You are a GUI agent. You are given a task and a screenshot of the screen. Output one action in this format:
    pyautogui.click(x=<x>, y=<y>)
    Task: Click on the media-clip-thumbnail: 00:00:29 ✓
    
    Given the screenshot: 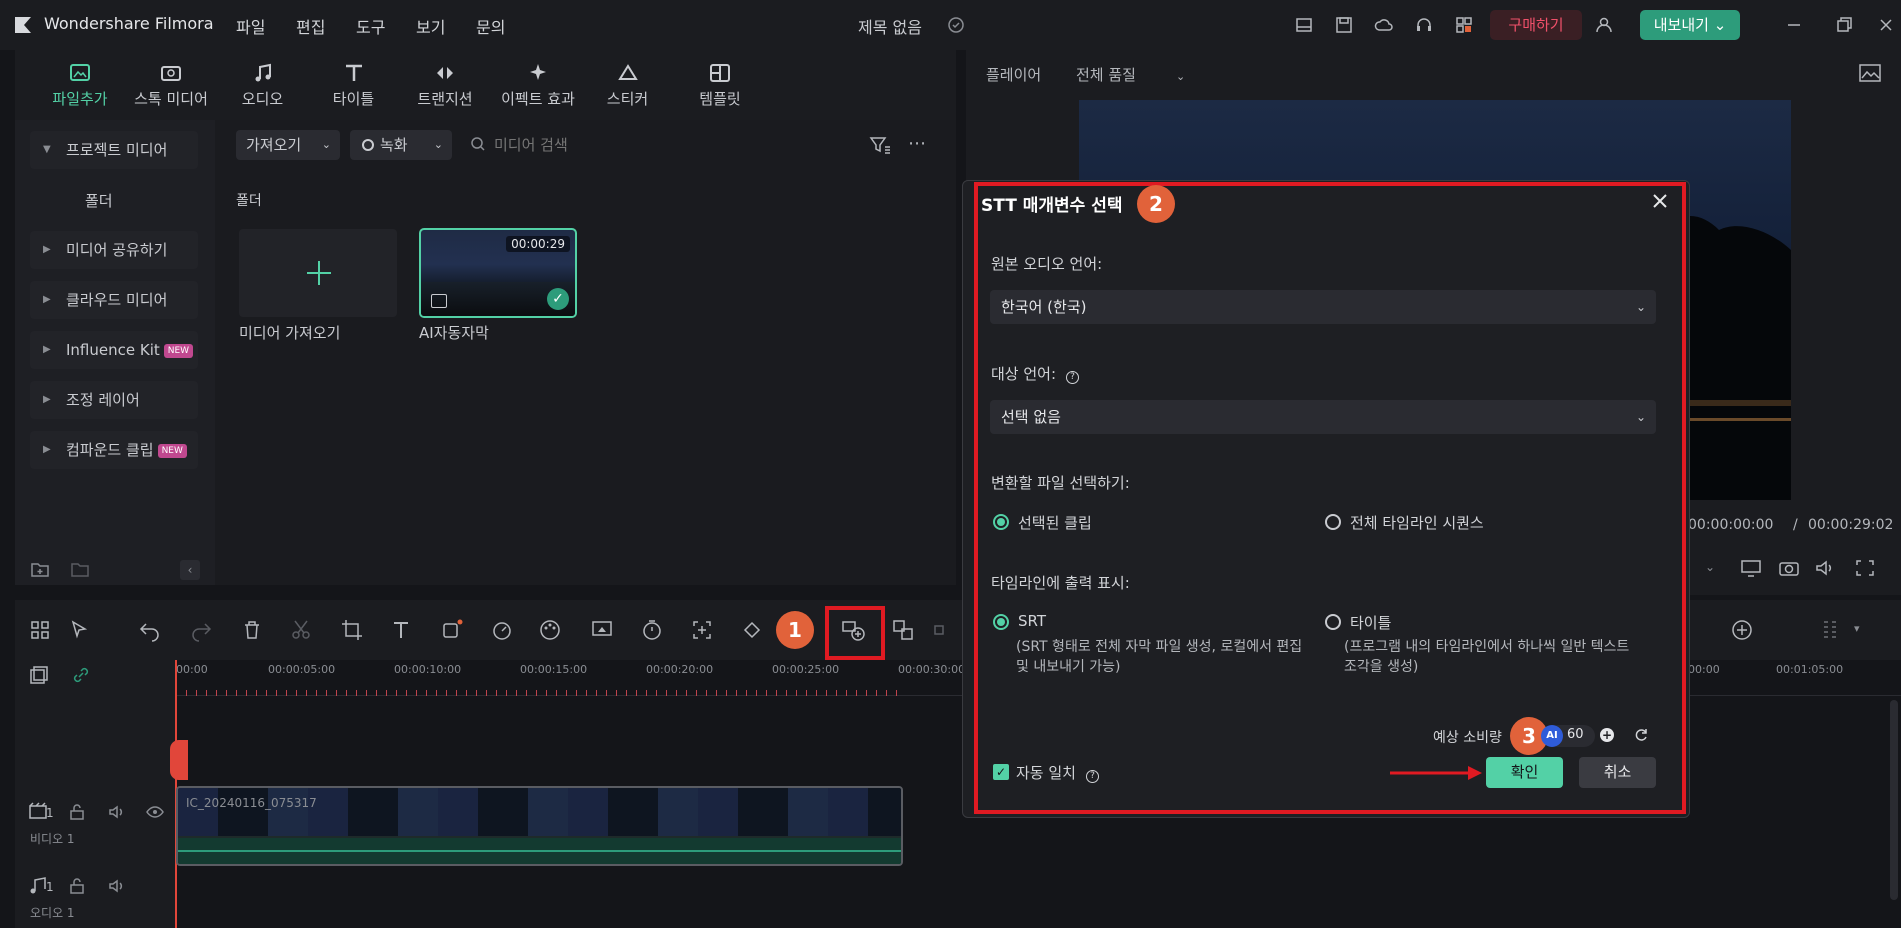 What is the action you would take?
    pyautogui.click(x=498, y=273)
    